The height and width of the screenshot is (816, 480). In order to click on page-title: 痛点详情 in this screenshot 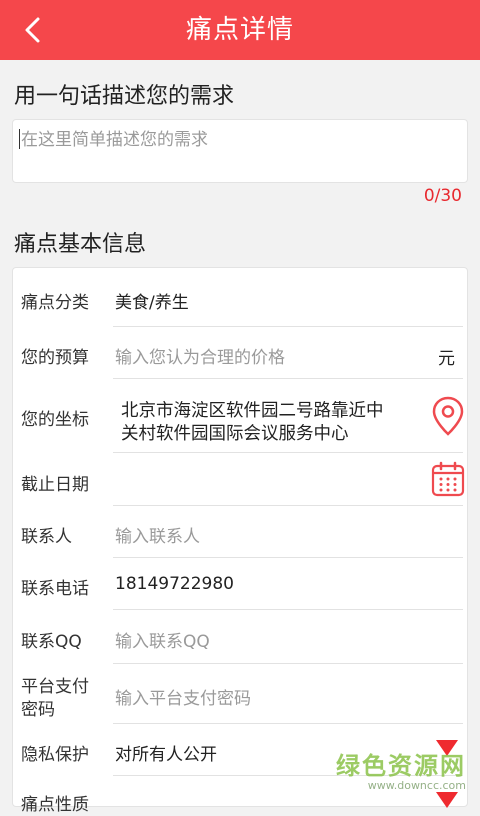, I will do `click(239, 30)`.